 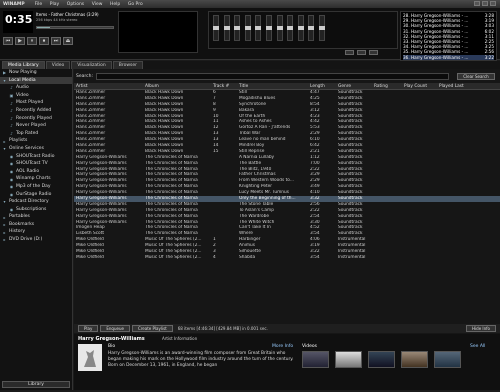 I want to click on sidebar-item-playlists: ▸ Playlists, so click(x=36, y=141).